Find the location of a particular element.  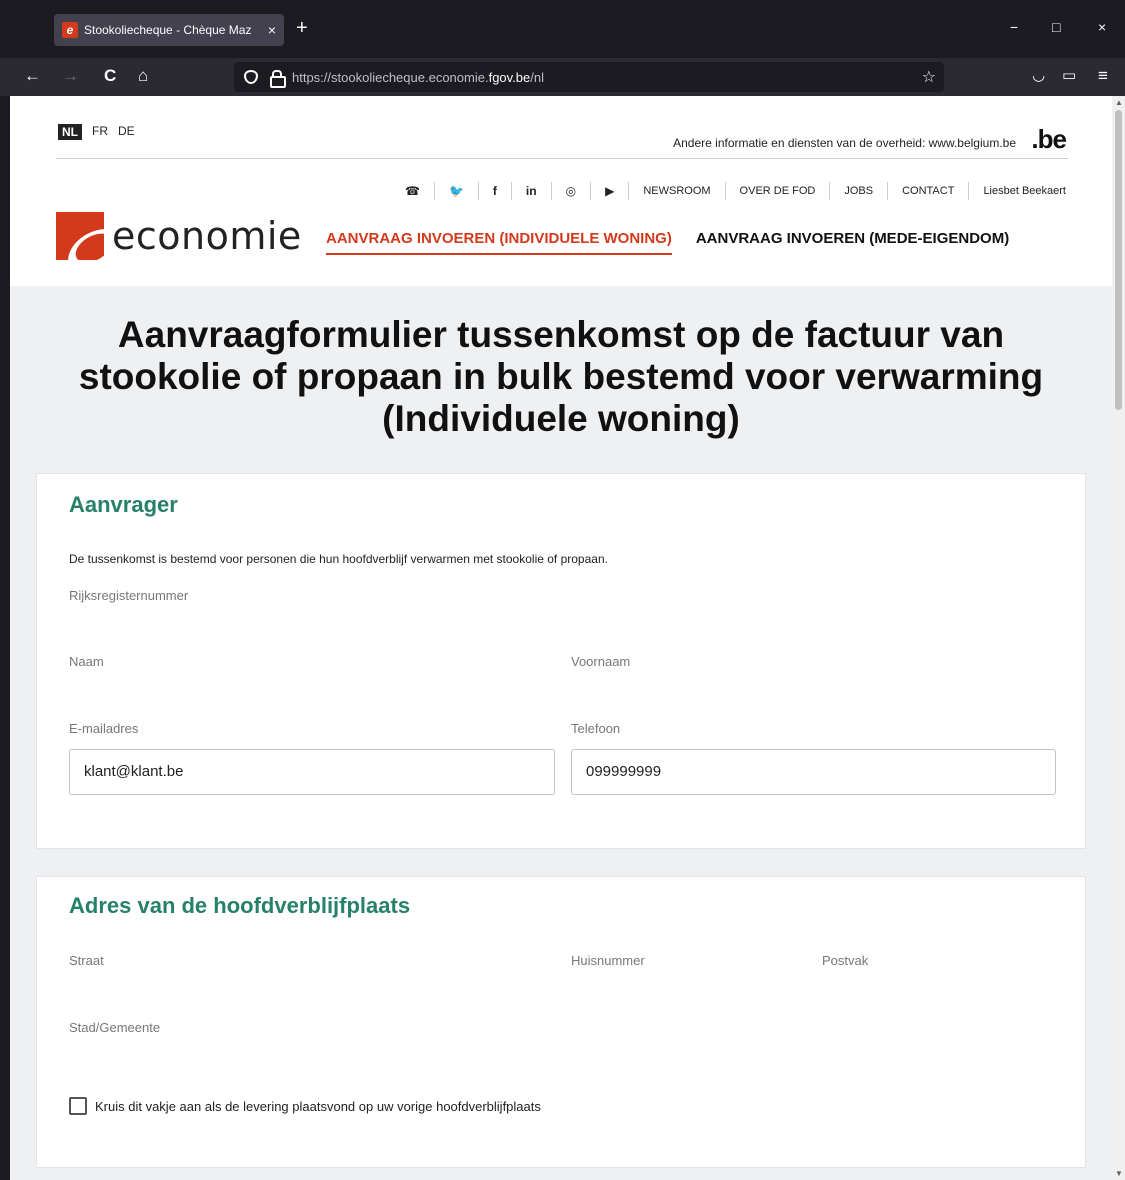

header-divider is located at coordinates (562, 158).